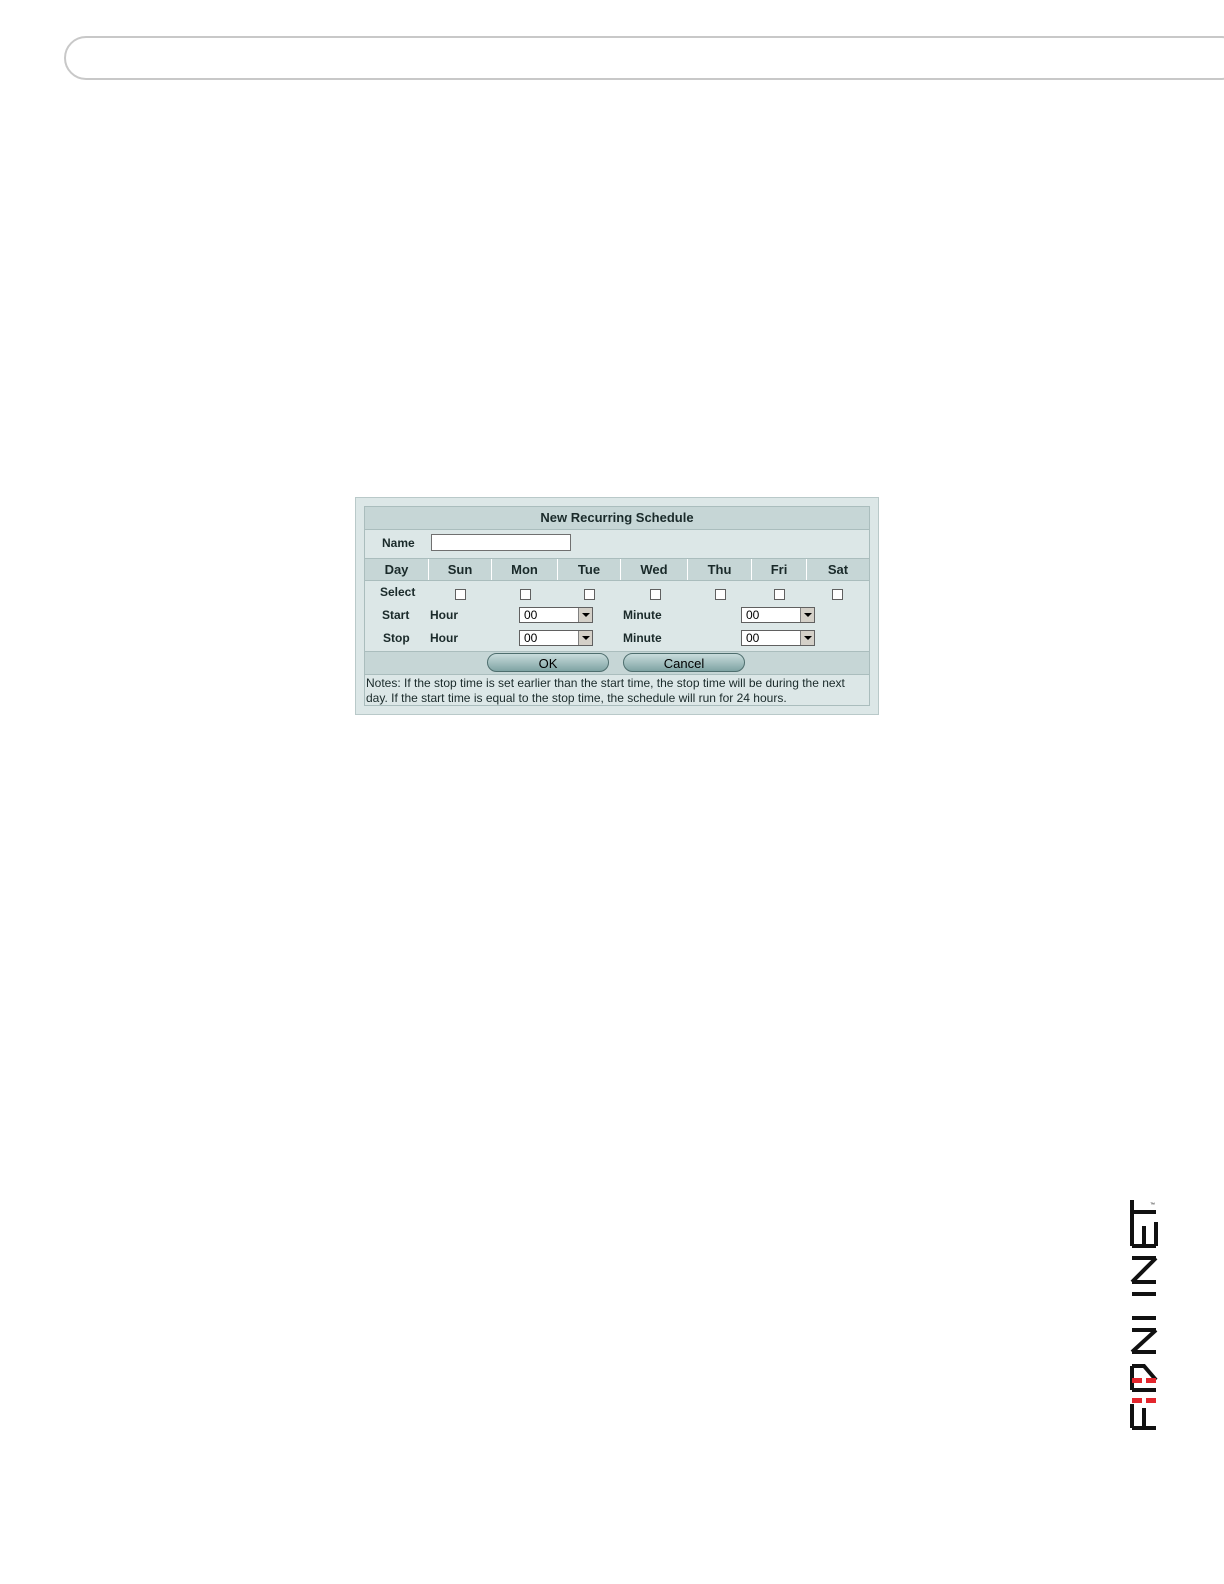  I want to click on stop-hour-select: 00, so click(556, 638).